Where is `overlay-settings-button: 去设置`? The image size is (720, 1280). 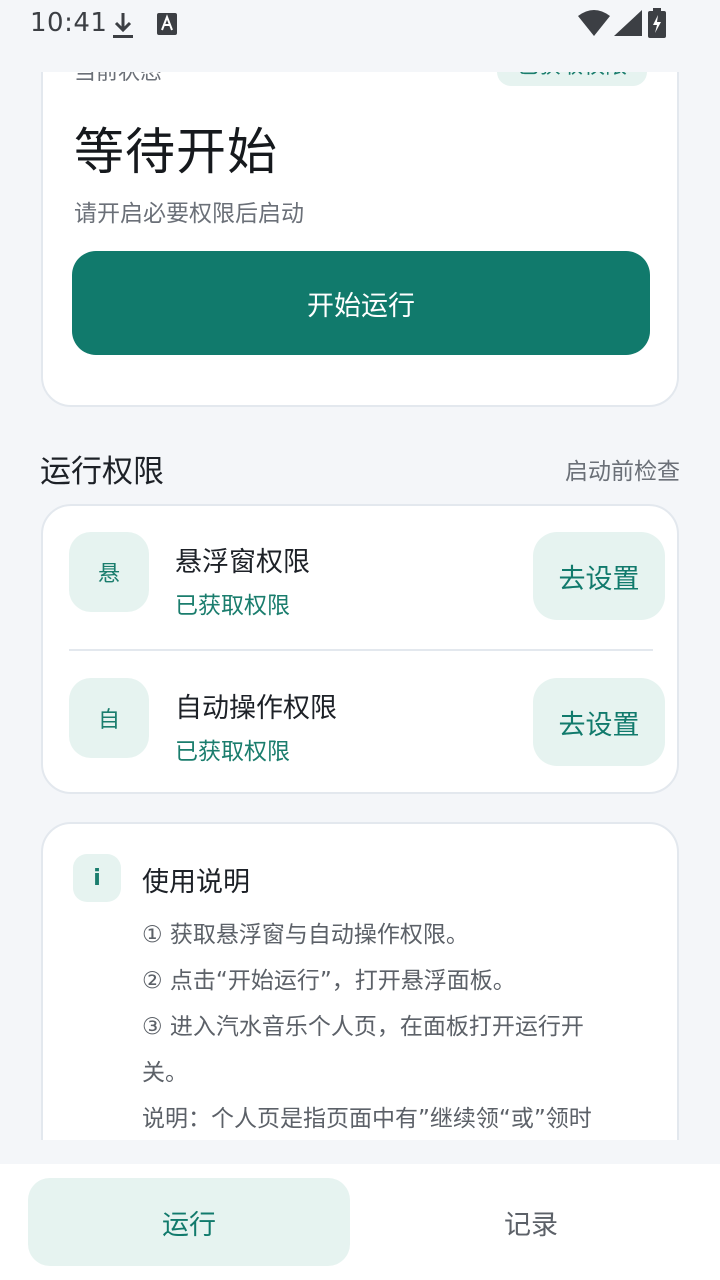
overlay-settings-button: 去设置 is located at coordinates (599, 576).